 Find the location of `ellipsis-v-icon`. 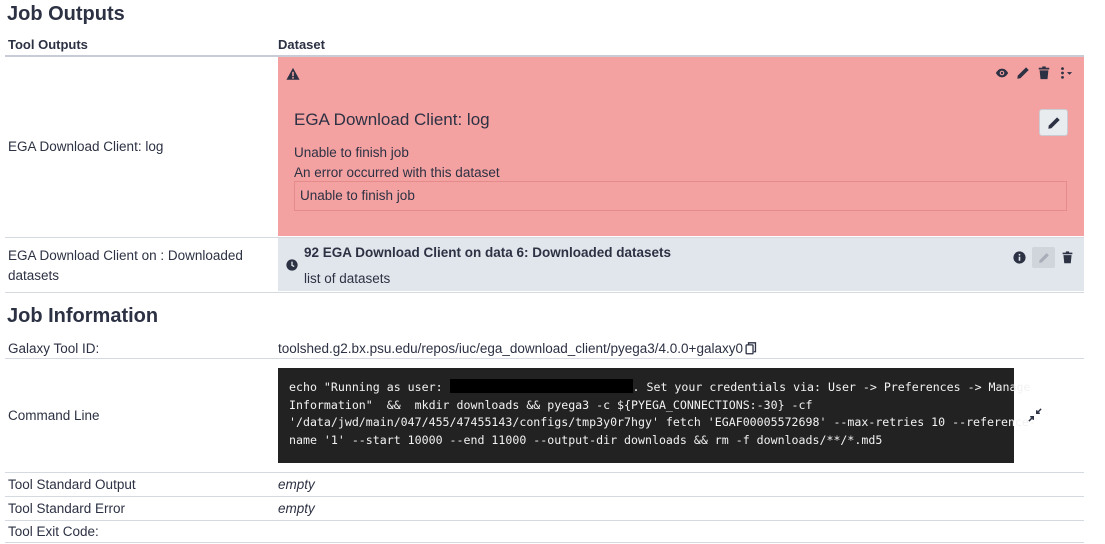

ellipsis-v-icon is located at coordinates (1066, 73).